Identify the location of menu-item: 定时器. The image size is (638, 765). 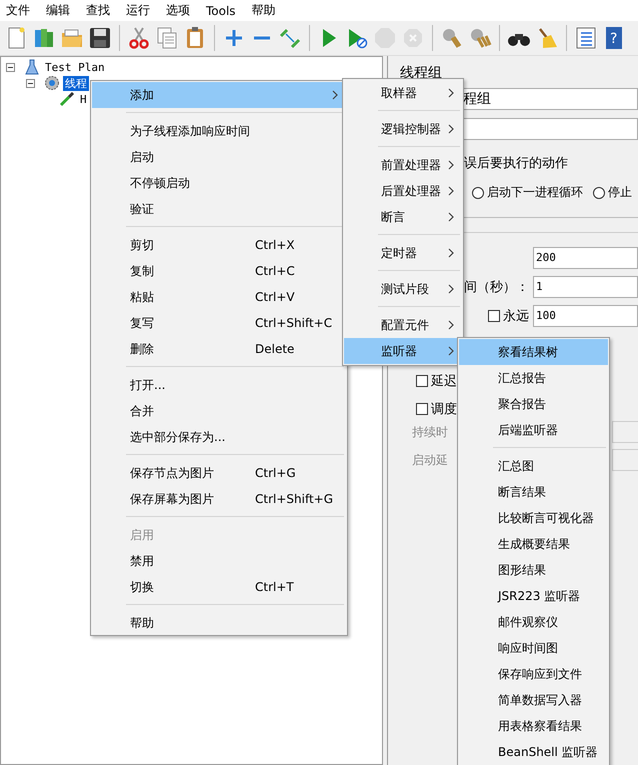
(403, 253).